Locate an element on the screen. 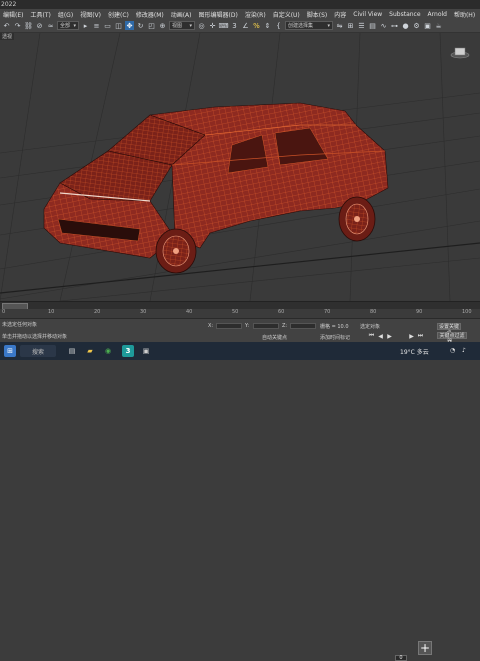 This screenshot has width=480, height=661. frame-tick: 30 is located at coordinates (143, 312).